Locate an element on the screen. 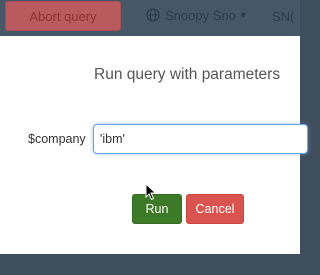  caret-down-icon: ▼ is located at coordinates (243, 15).